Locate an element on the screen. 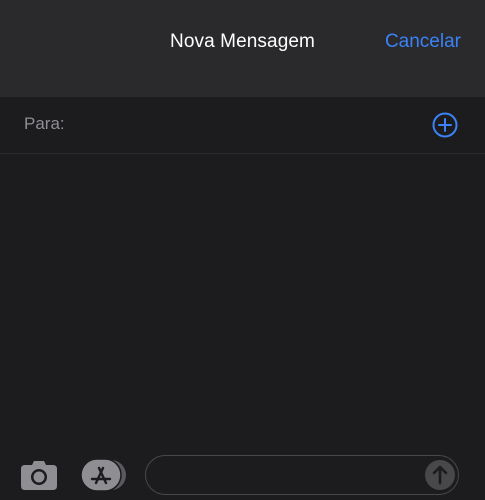  cancel-button: Cancelar is located at coordinates (423, 42).